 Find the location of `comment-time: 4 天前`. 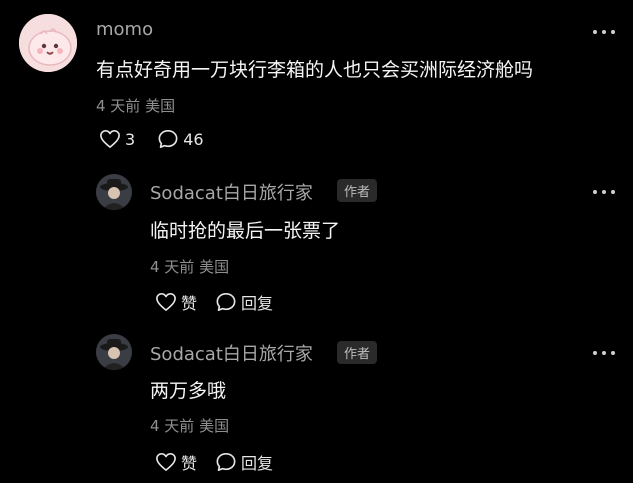

comment-time: 4 天前 is located at coordinates (118, 106).